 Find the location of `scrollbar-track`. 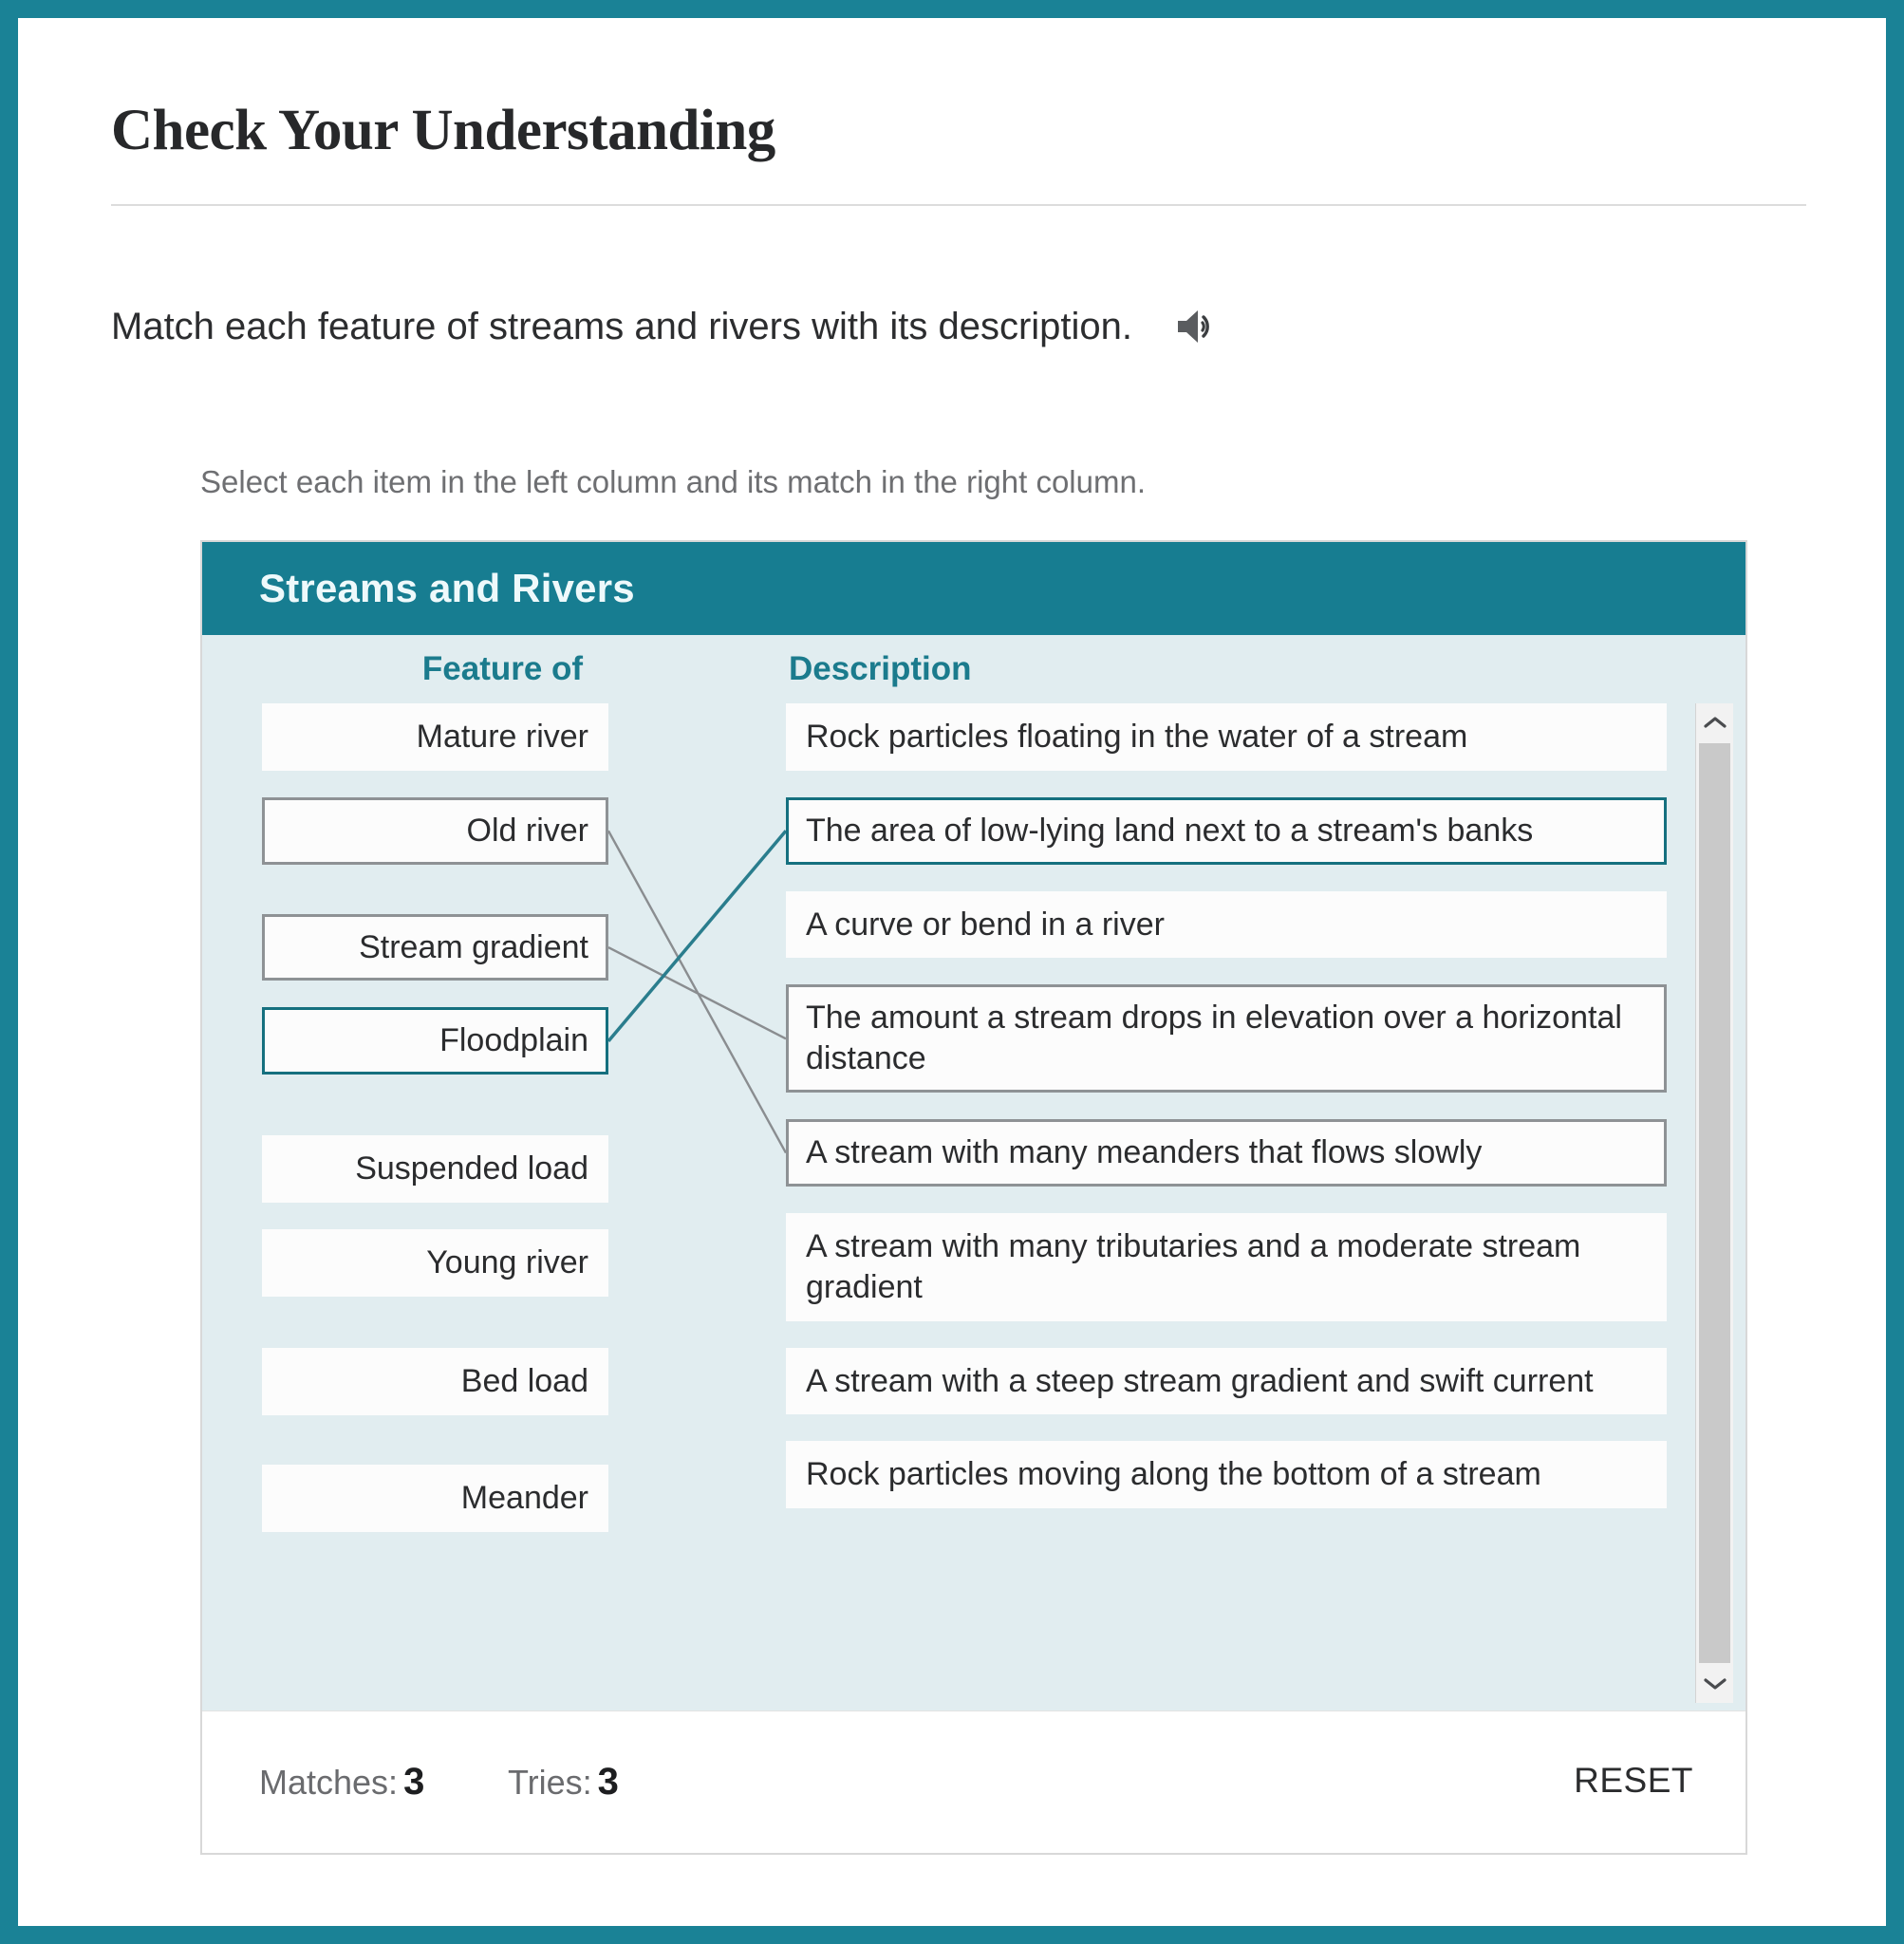

scrollbar-track is located at coordinates (1715, 1203).